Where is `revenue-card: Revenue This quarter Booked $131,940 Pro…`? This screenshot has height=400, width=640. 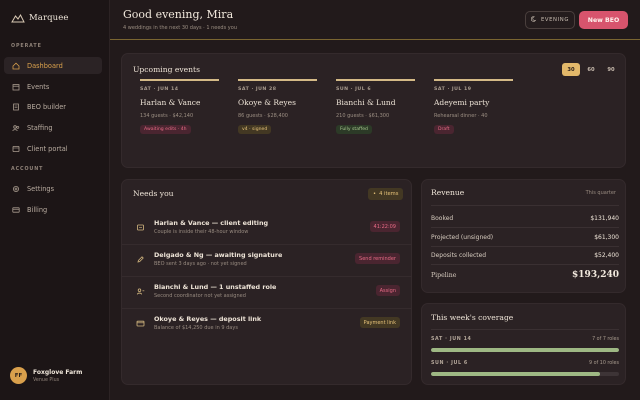
revenue-card: Revenue This quarter Booked $131,940 Pro… is located at coordinates (523, 236).